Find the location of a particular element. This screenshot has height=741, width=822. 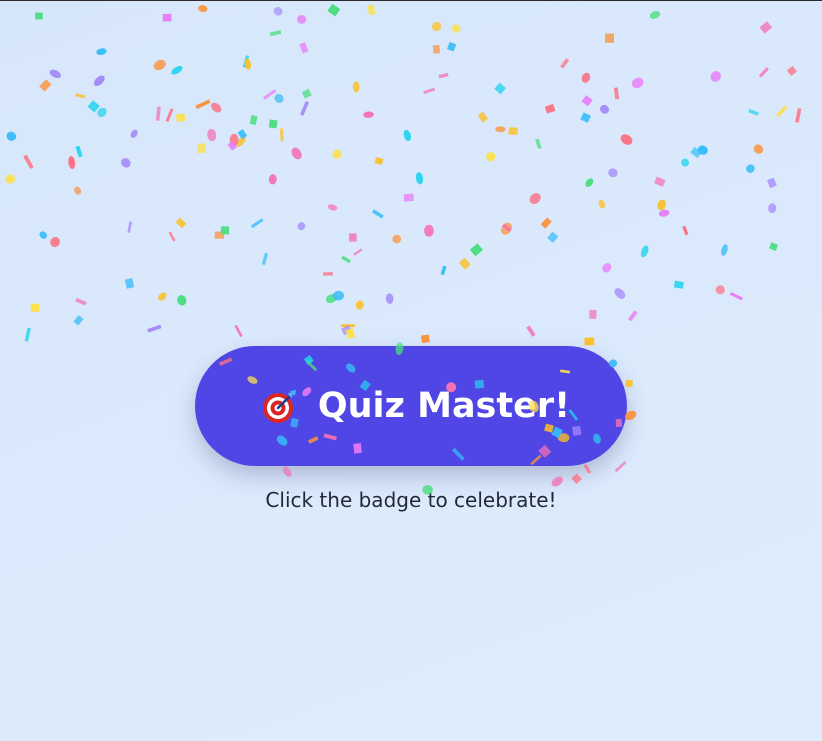

badge-label: Quiz Master! is located at coordinates (444, 406).